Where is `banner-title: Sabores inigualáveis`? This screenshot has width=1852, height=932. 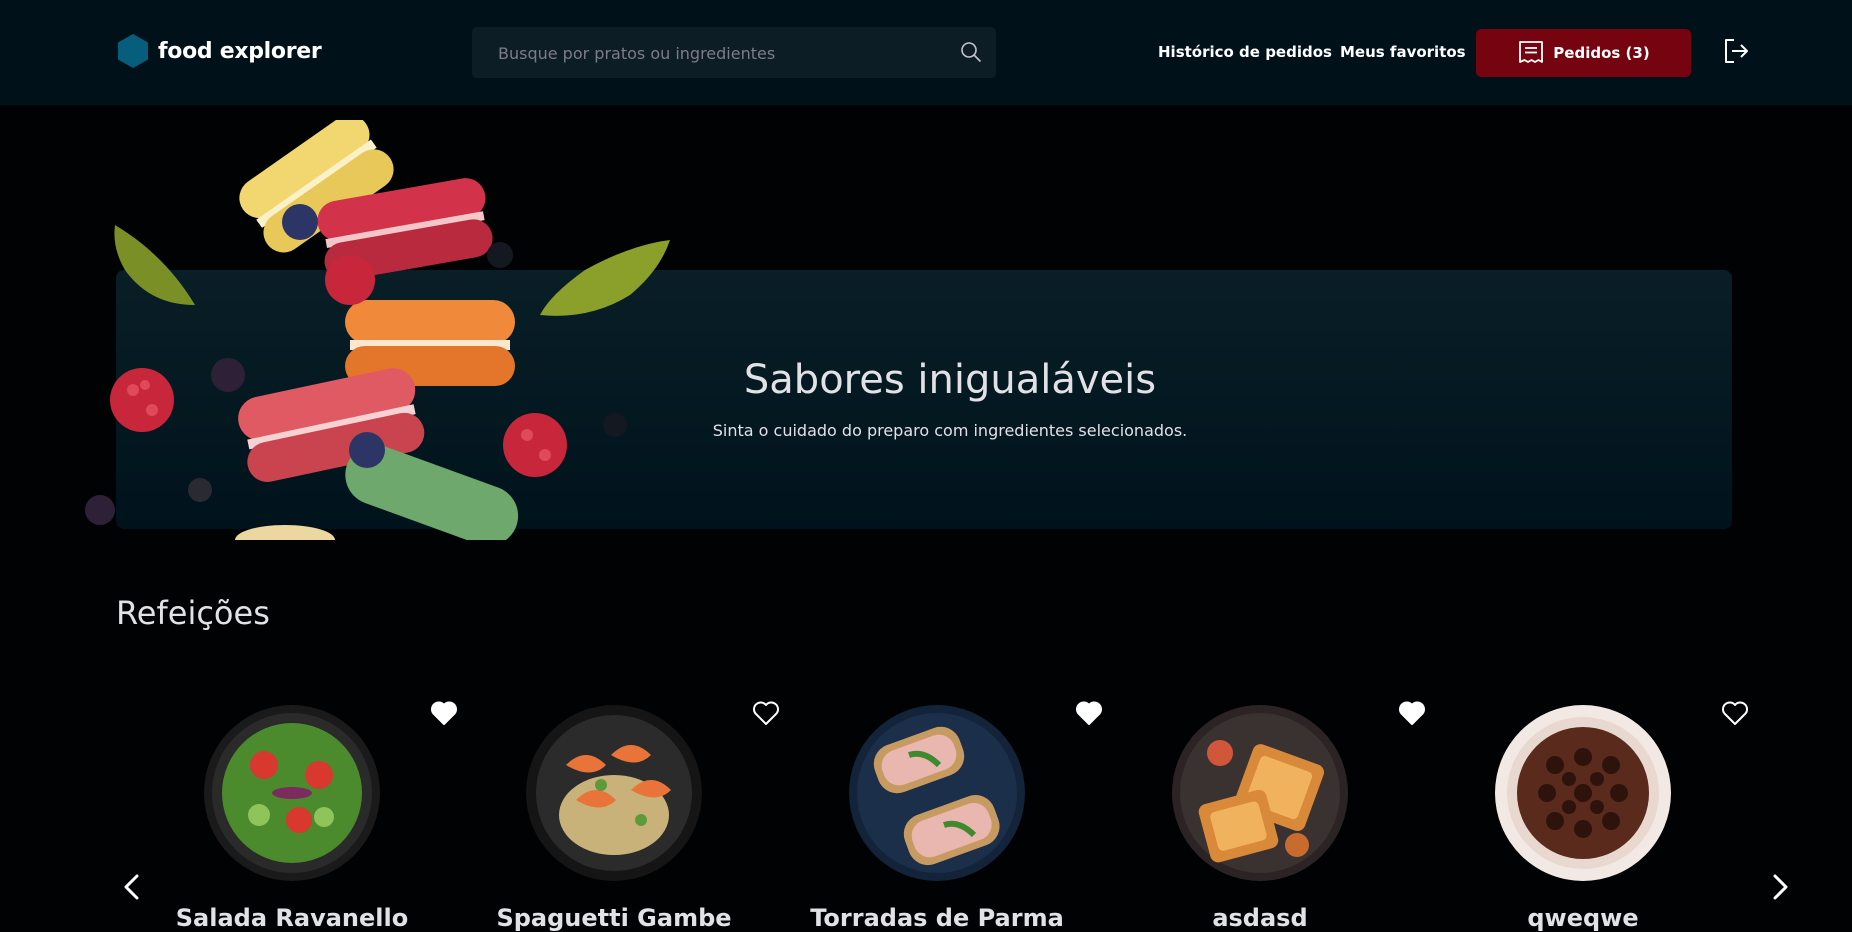
banner-title: Sabores inigualáveis is located at coordinates (950, 380).